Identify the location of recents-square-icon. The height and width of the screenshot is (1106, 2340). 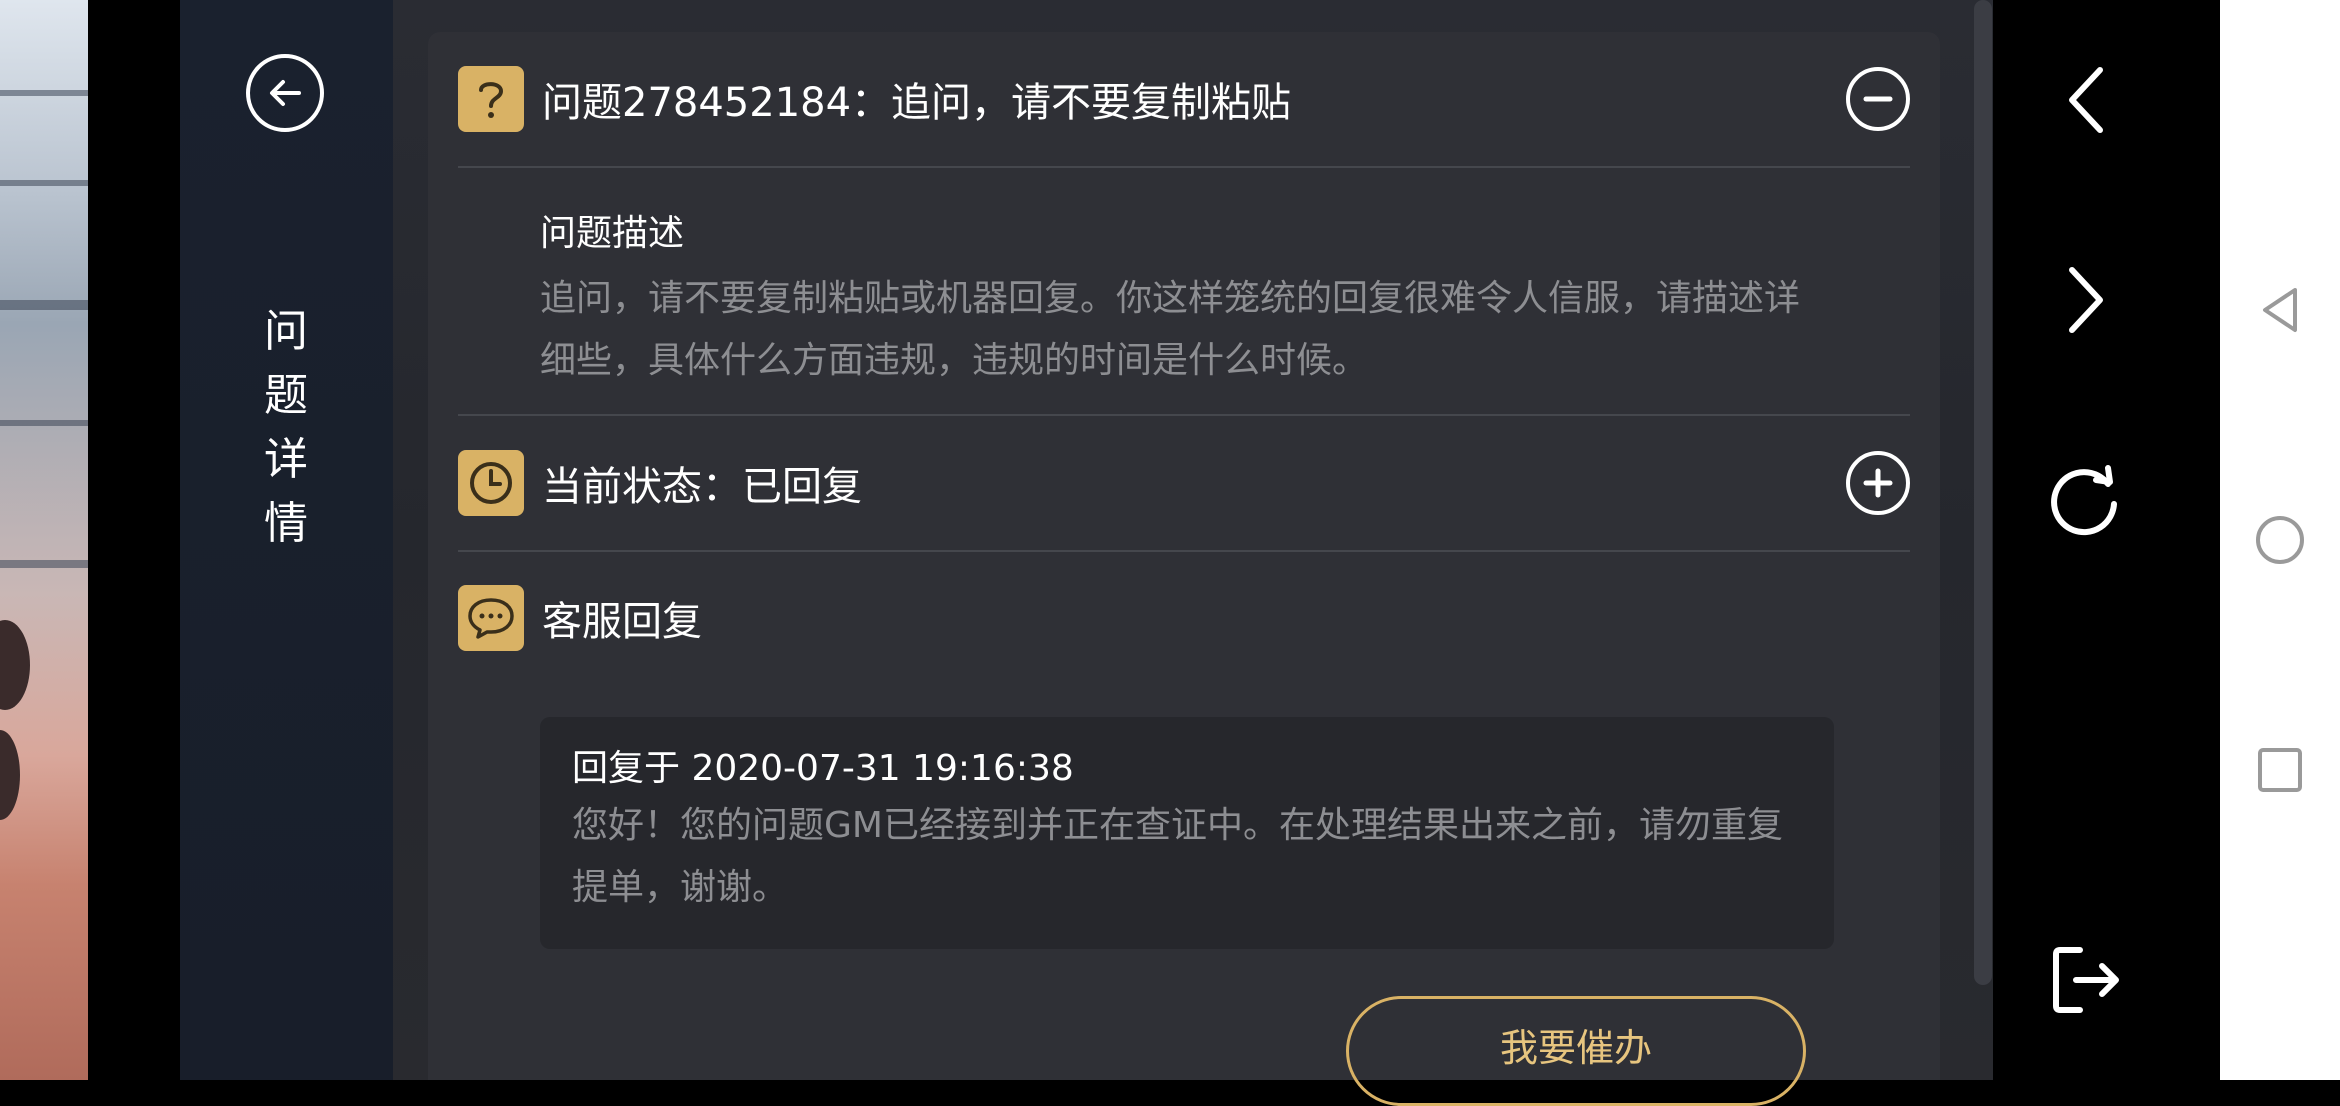
(2280, 770).